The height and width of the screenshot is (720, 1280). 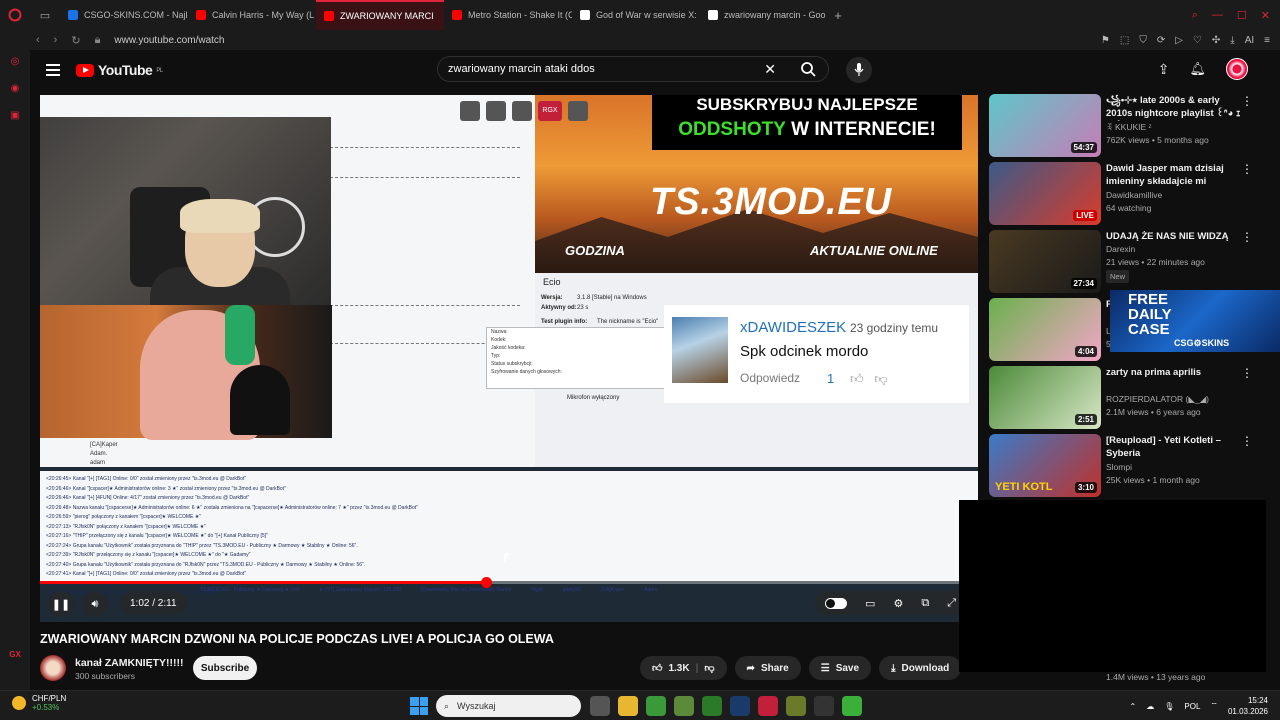 I want to click on recommendation-channel: Slompi, so click(x=1119, y=467).